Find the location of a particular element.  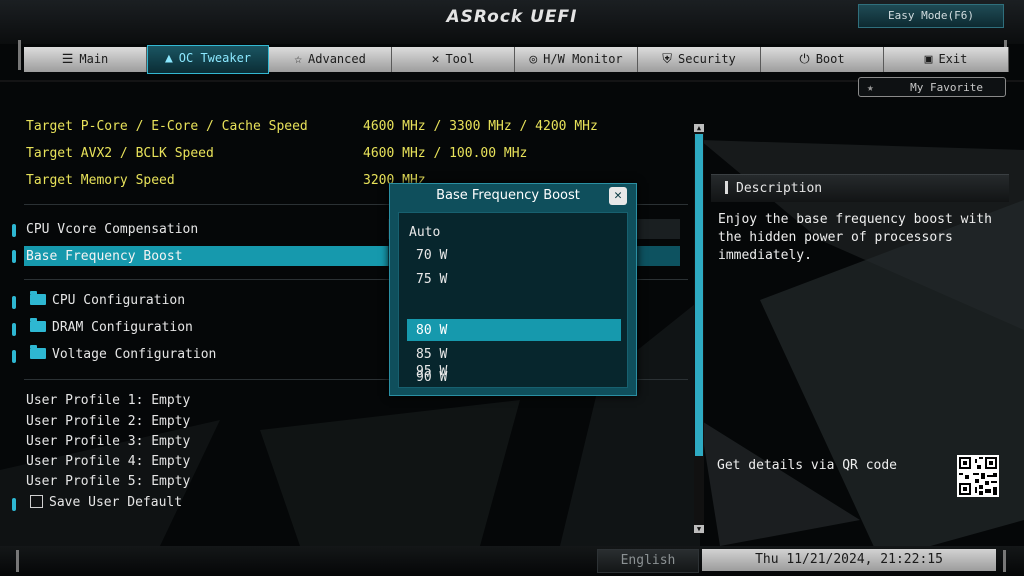

shield-icon: ⛨ is located at coordinates (667, 59).